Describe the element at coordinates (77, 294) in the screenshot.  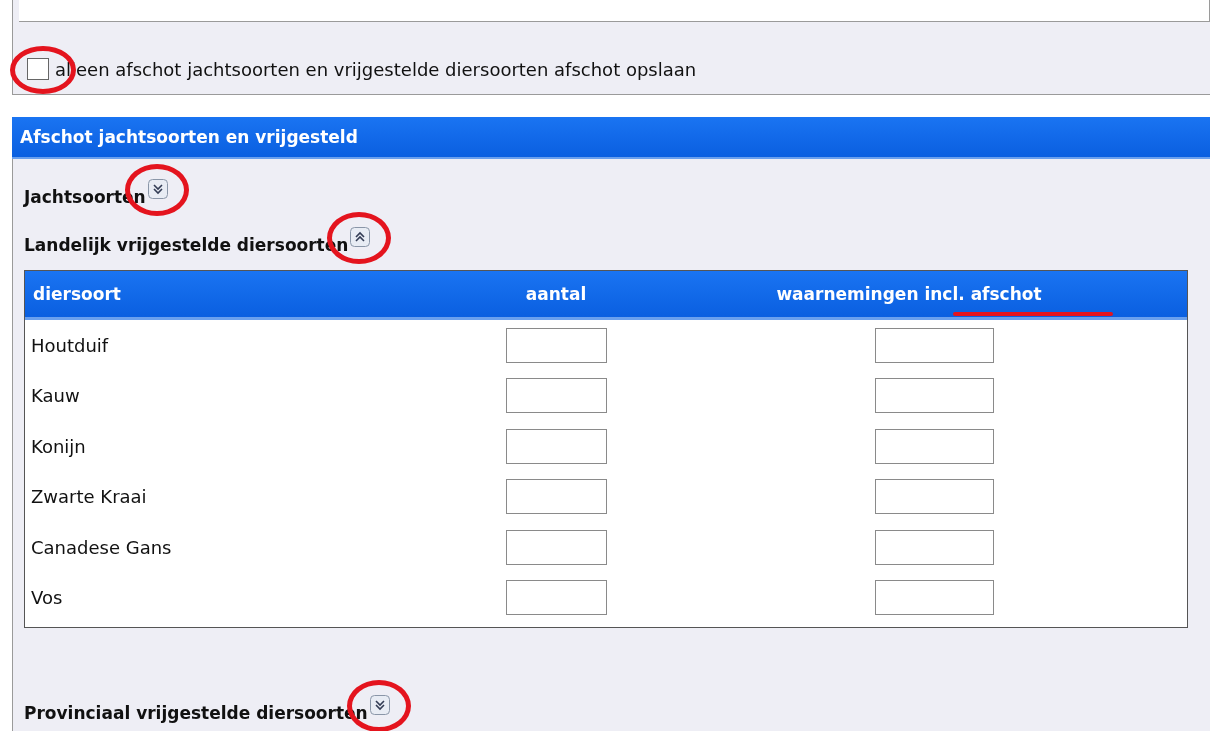
I see `column-header: diersoort` at that location.